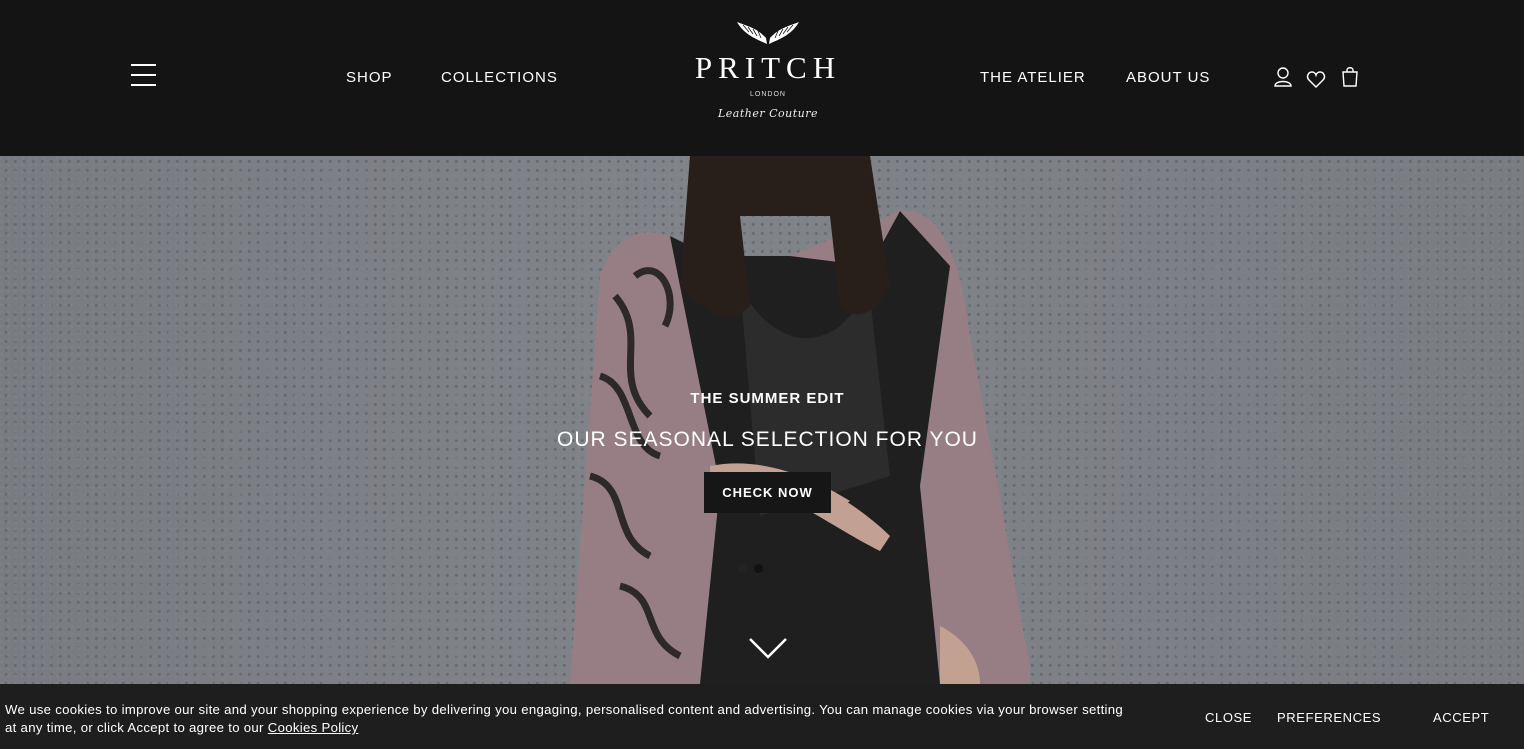 This screenshot has height=749, width=1524. What do you see at coordinates (369, 77) in the screenshot?
I see `nav-shop: SHOP` at bounding box center [369, 77].